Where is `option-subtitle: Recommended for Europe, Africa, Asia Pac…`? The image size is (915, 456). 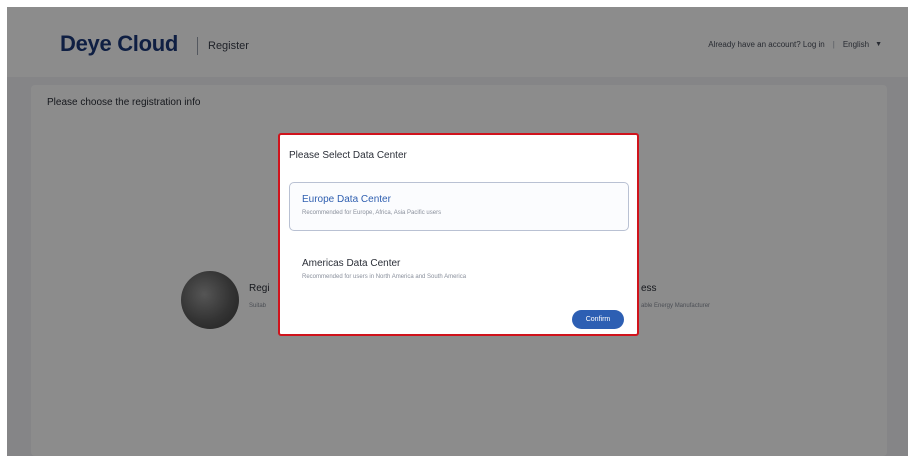
option-subtitle: Recommended for Europe, Africa, Asia Pac… is located at coordinates (372, 213).